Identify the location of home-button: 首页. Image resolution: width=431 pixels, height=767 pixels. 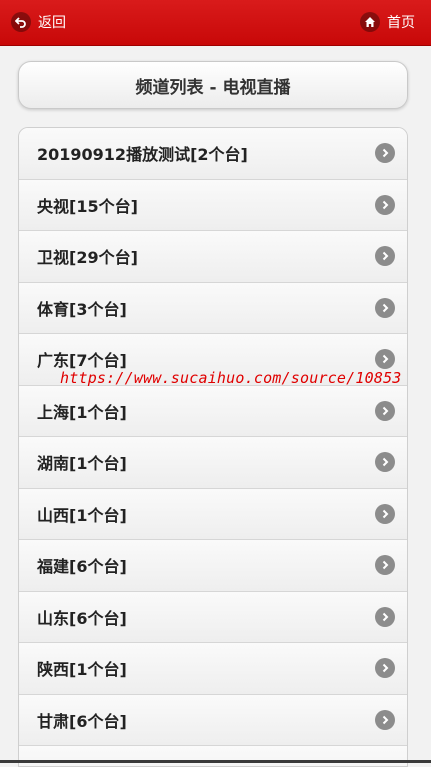
(385, 22).